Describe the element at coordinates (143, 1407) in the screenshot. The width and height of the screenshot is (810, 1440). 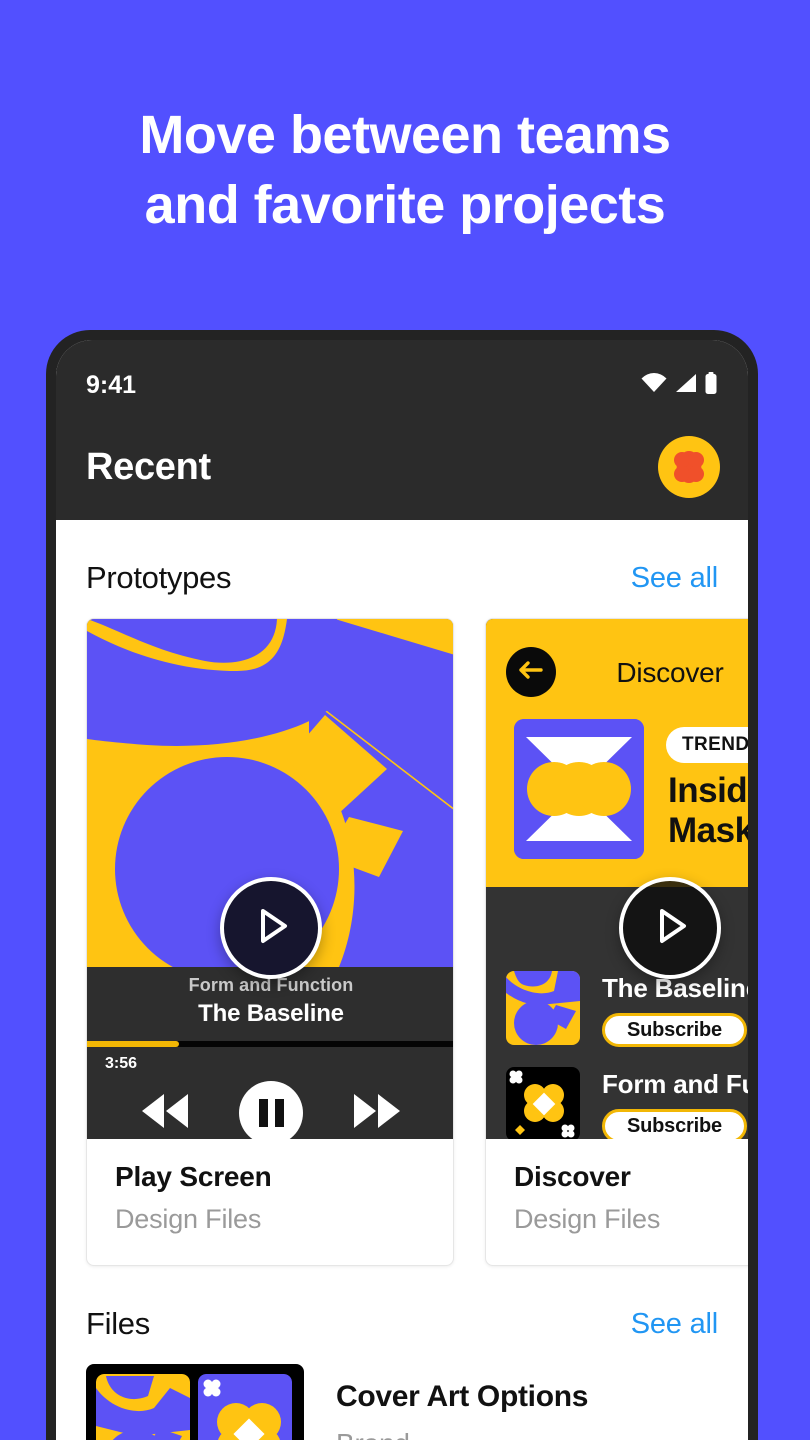
I see `file-thumbnail-pane-left` at that location.